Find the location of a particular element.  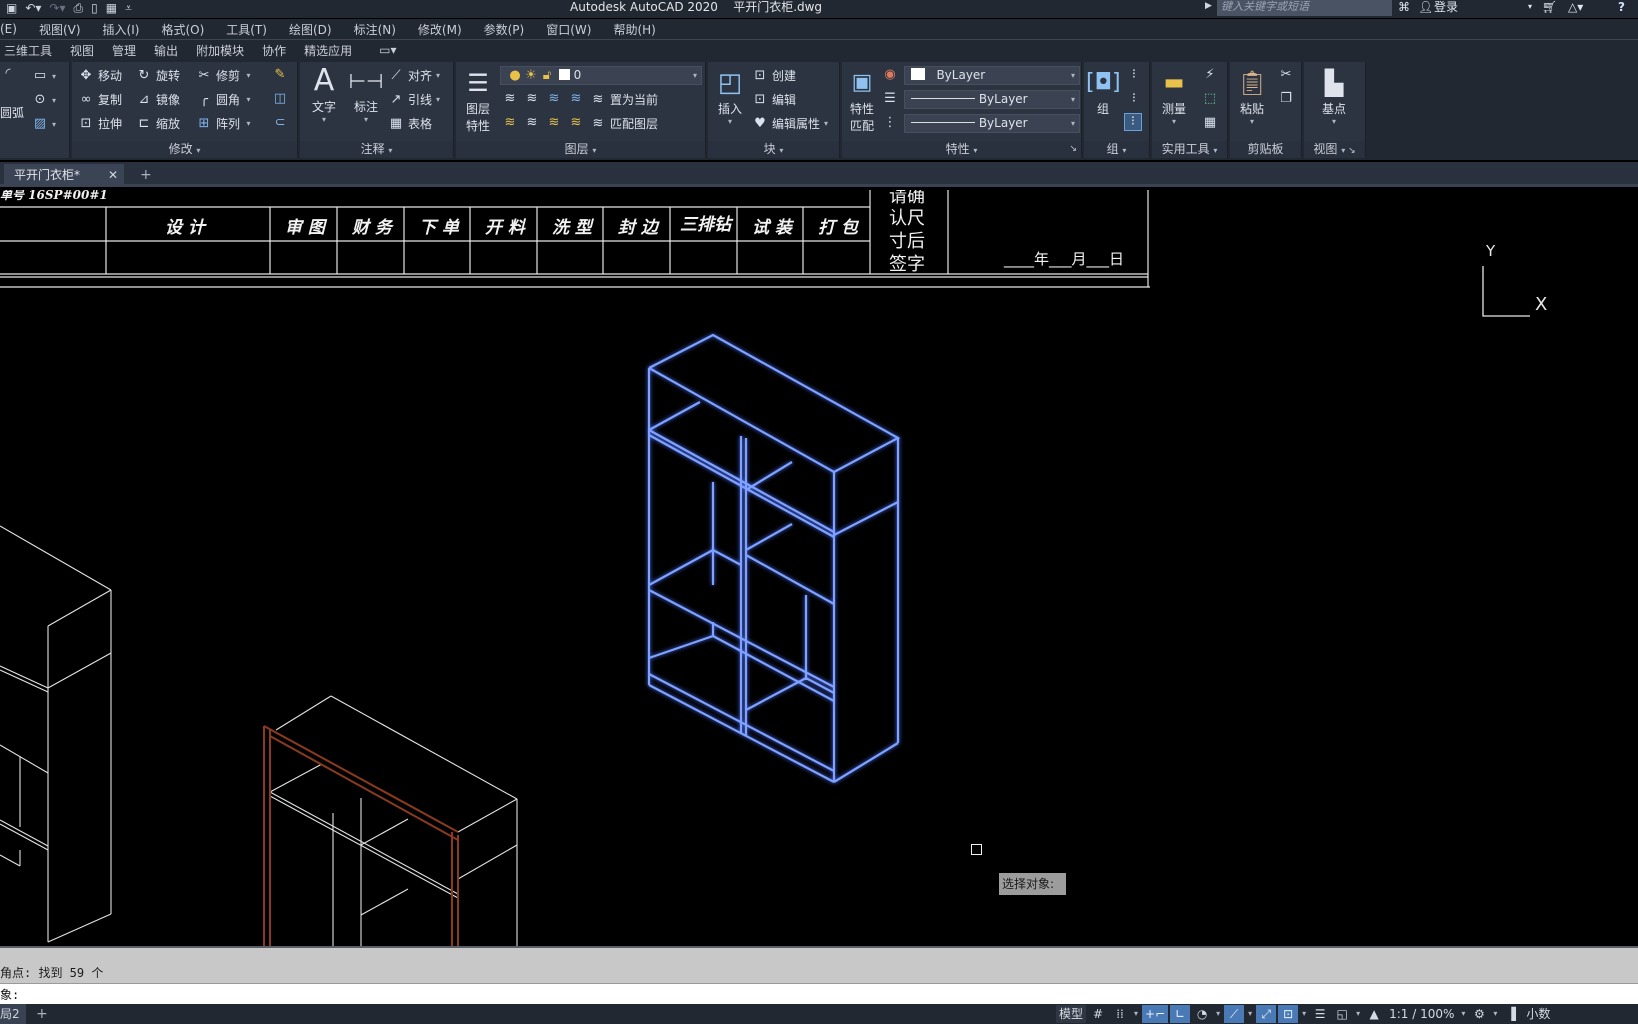

plot-icon: ⎙ is located at coordinates (79, 8).